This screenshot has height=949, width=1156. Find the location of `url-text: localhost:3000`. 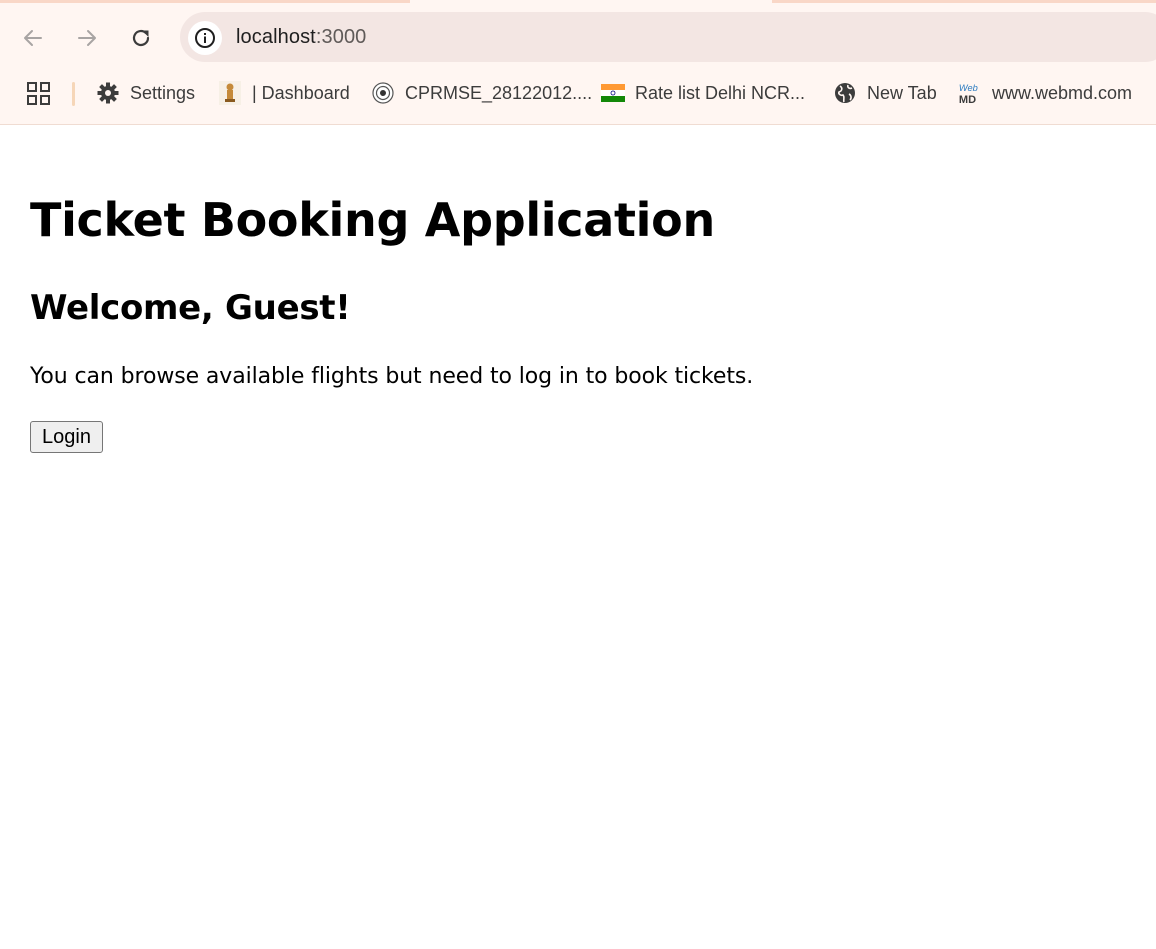

url-text: localhost:3000 is located at coordinates (301, 37).